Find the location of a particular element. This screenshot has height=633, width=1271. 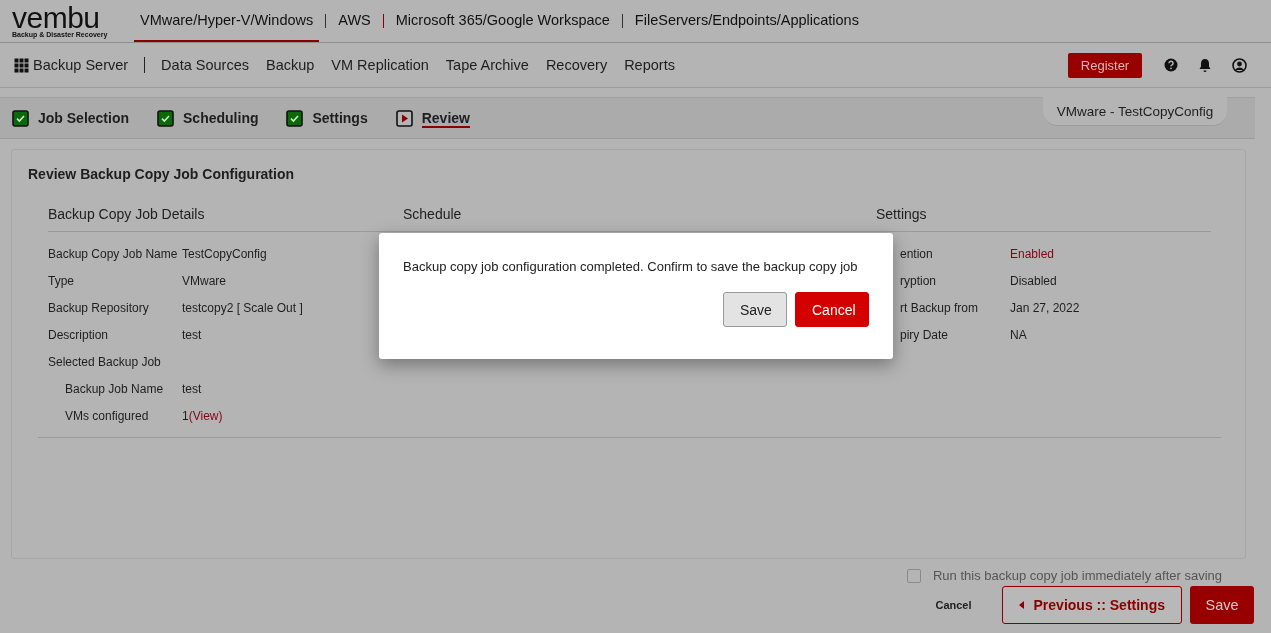

view-link: (View) is located at coordinates (205, 415).